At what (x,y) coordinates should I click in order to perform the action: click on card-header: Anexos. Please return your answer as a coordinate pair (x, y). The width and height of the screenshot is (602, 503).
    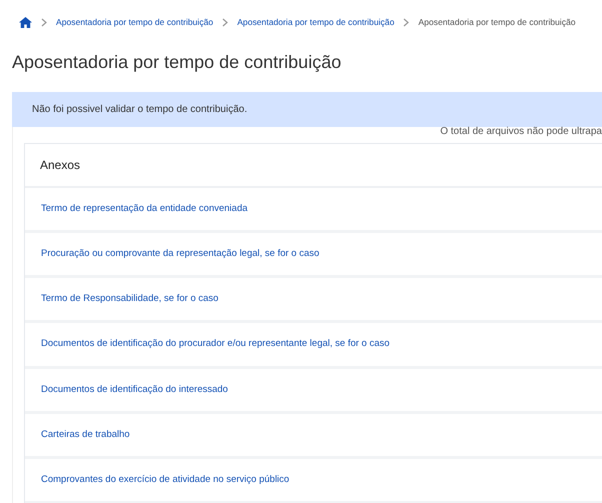
    Looking at the image, I should click on (313, 166).